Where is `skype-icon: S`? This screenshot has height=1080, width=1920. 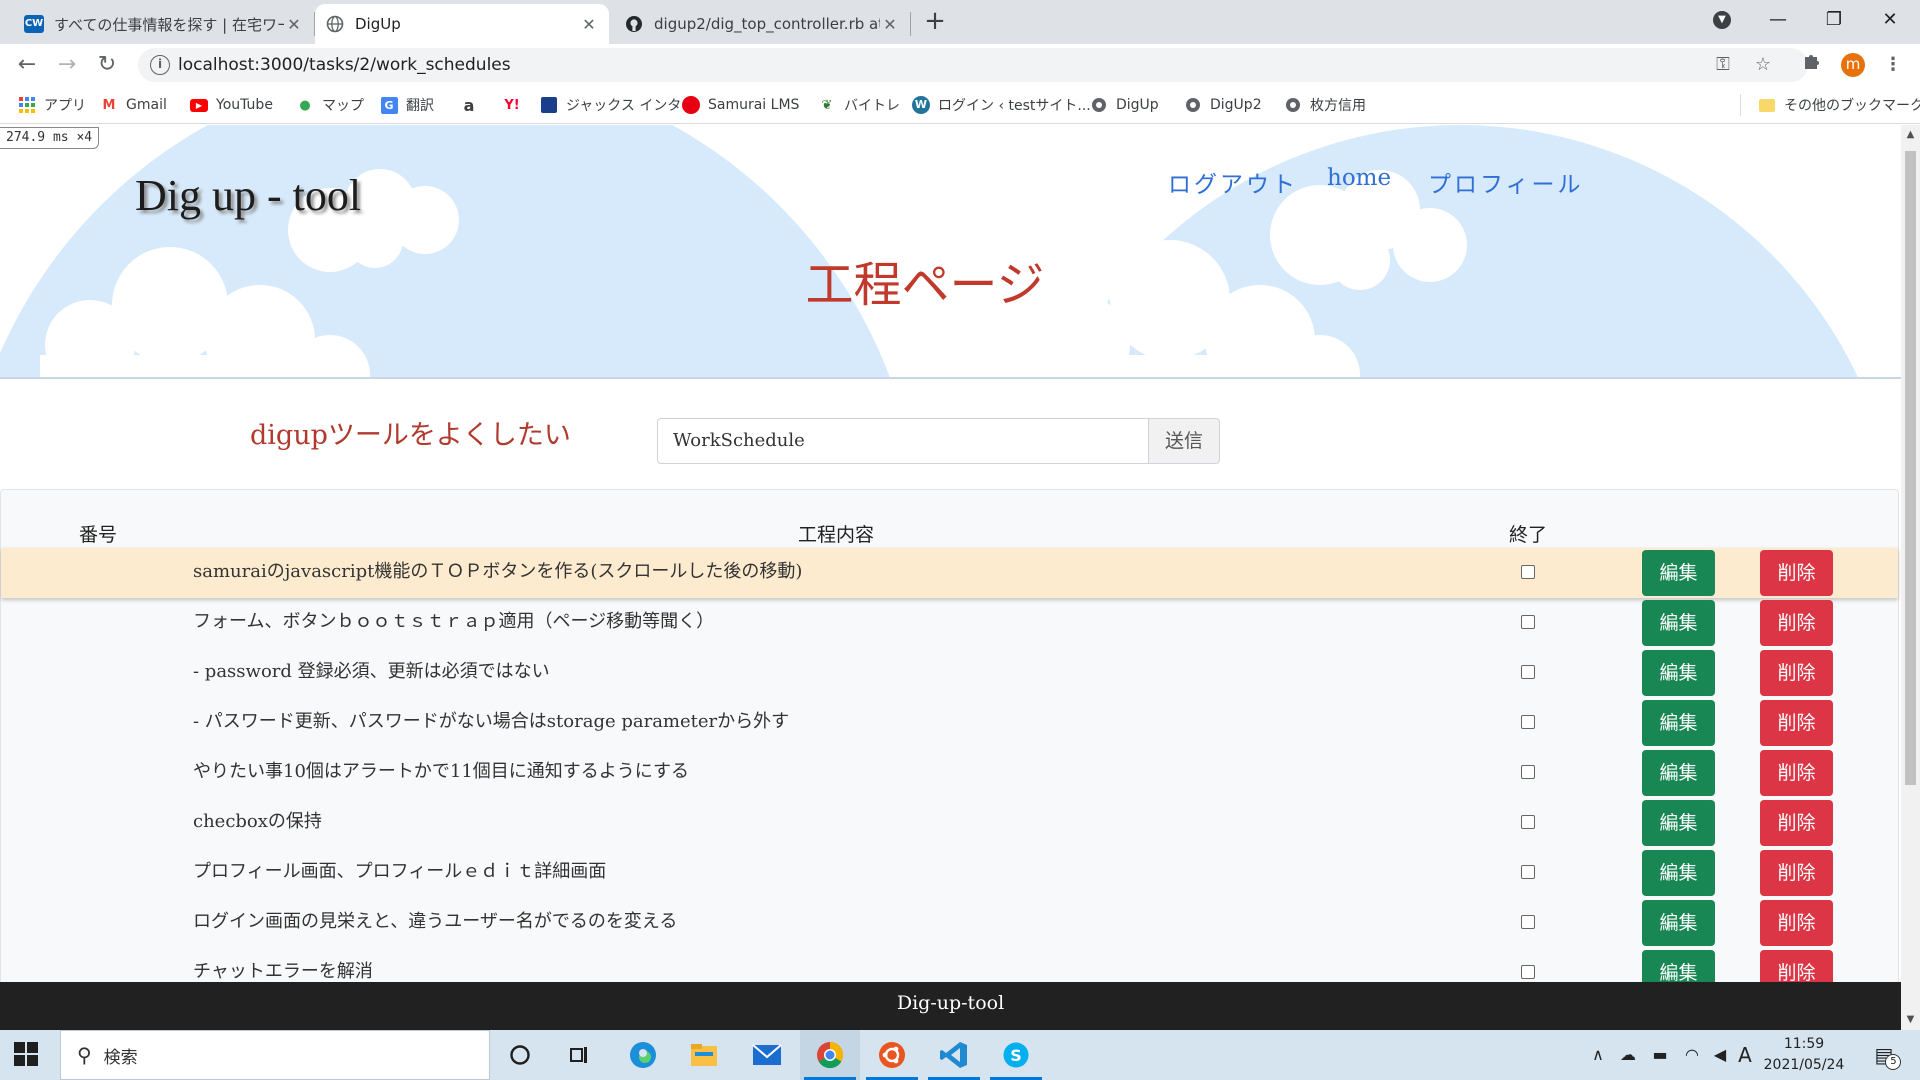
skype-icon: S is located at coordinates (1016, 1055).